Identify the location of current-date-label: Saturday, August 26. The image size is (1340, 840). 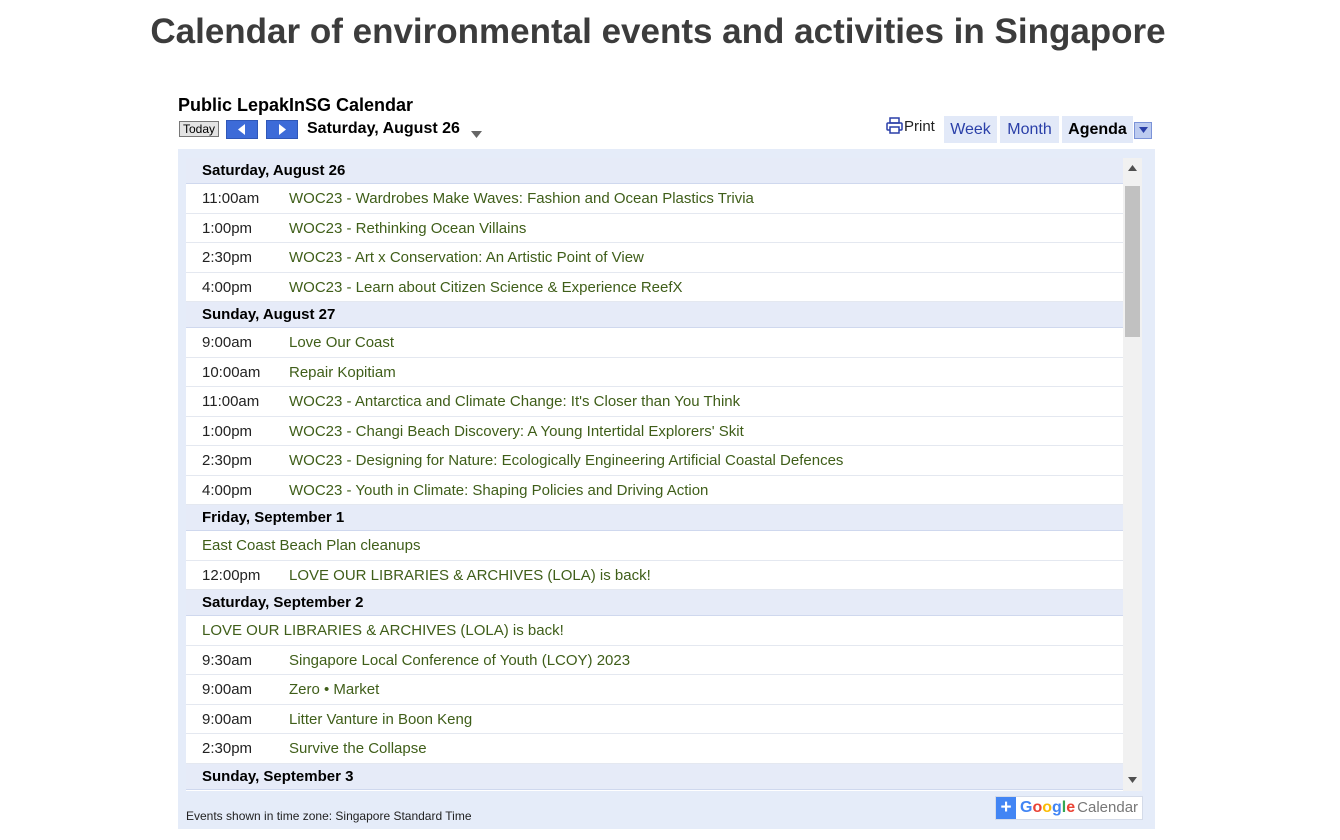
(383, 129).